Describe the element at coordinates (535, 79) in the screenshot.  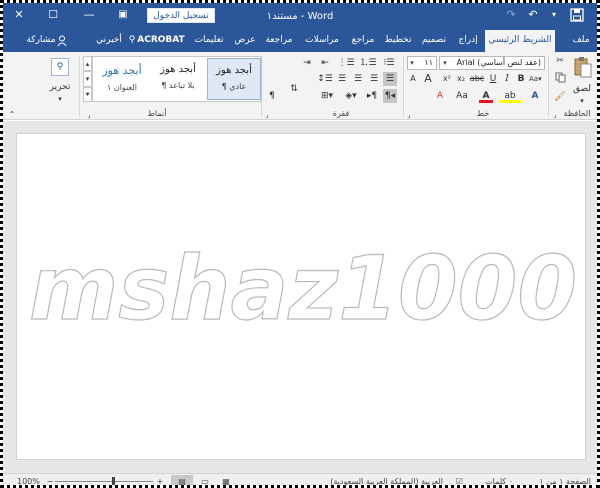
I see `change-case-icon: Aa▾` at that location.